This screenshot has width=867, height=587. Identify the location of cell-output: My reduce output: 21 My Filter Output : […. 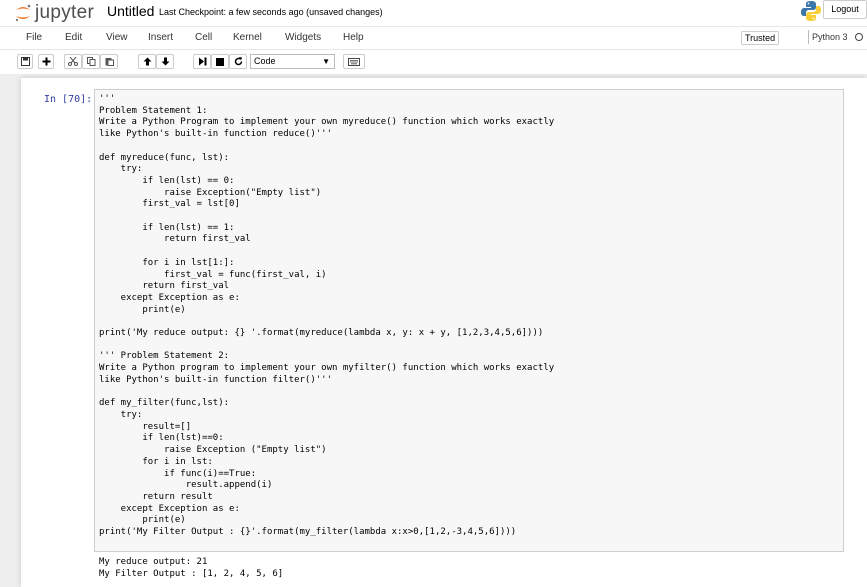
(191, 568).